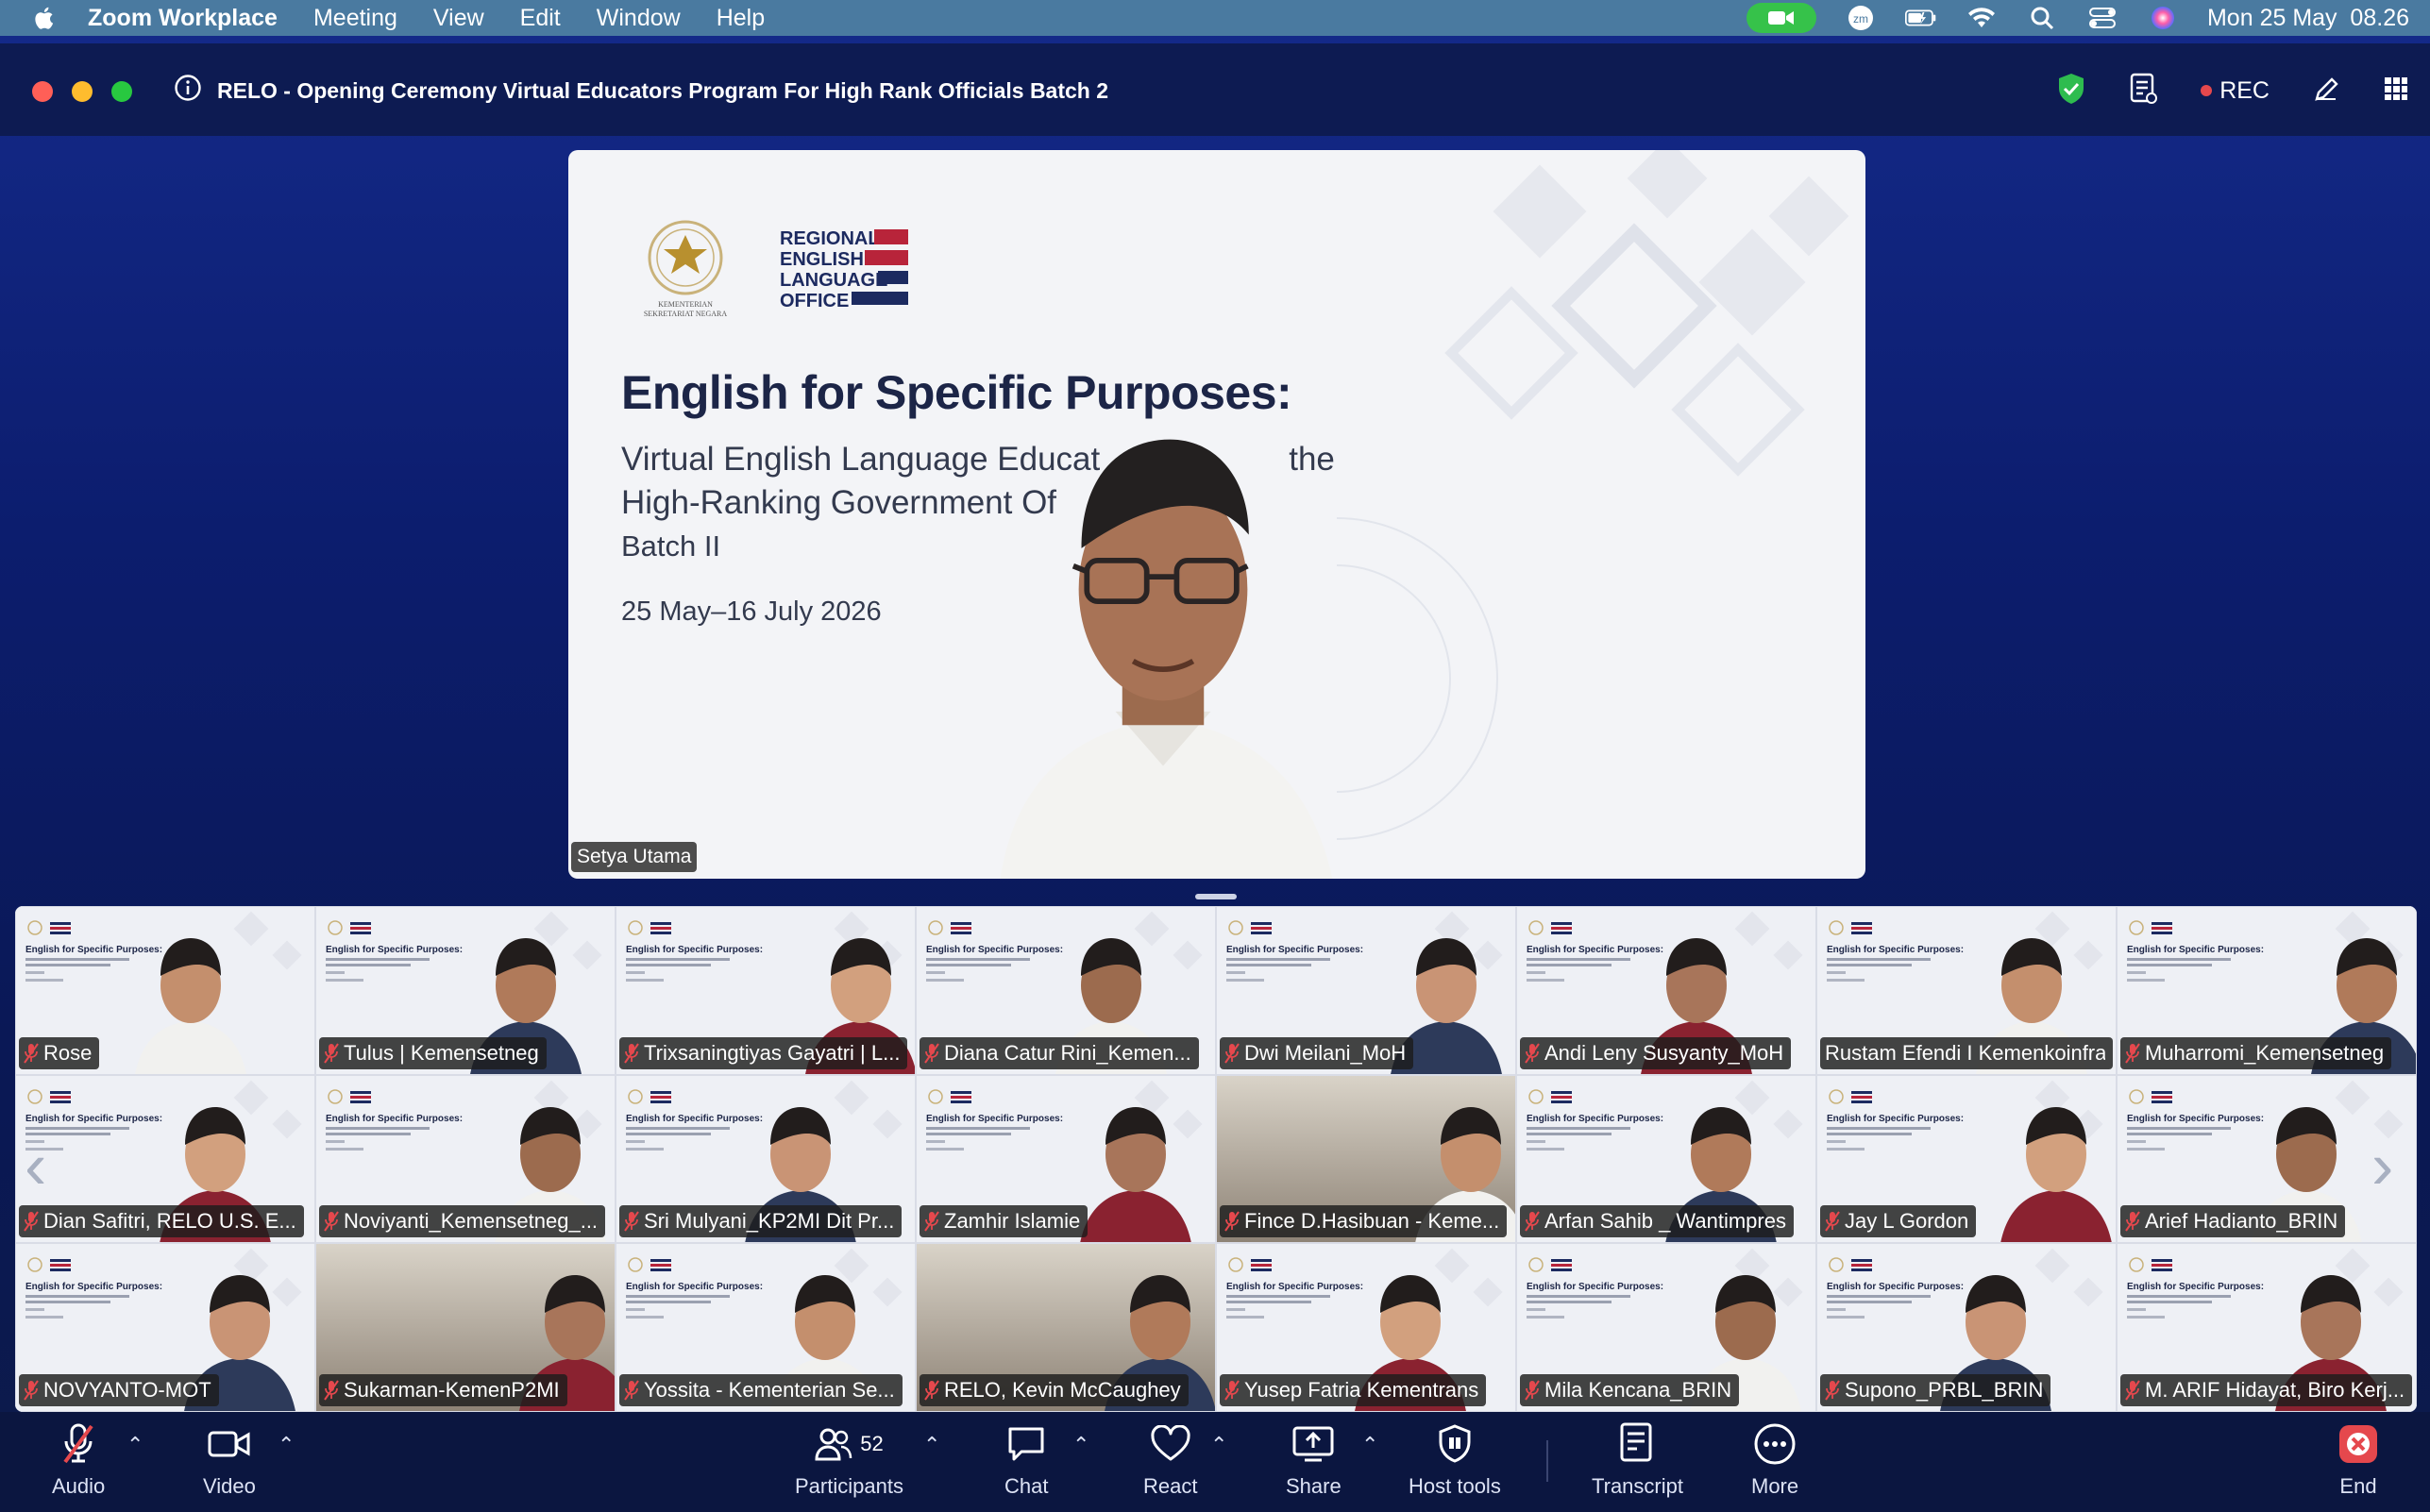 This screenshot has width=2430, height=1512. Describe the element at coordinates (849, 1460) in the screenshot. I see `participants-button: 52 Participants` at that location.